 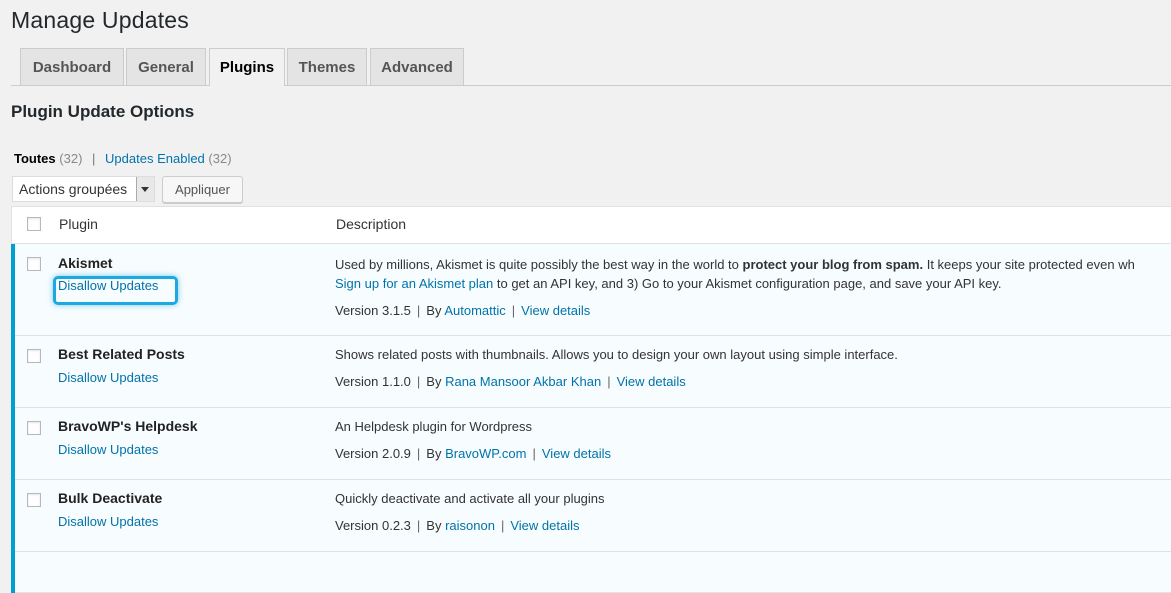 I want to click on plugin-version: Version 2.0.9, so click(x=373, y=453).